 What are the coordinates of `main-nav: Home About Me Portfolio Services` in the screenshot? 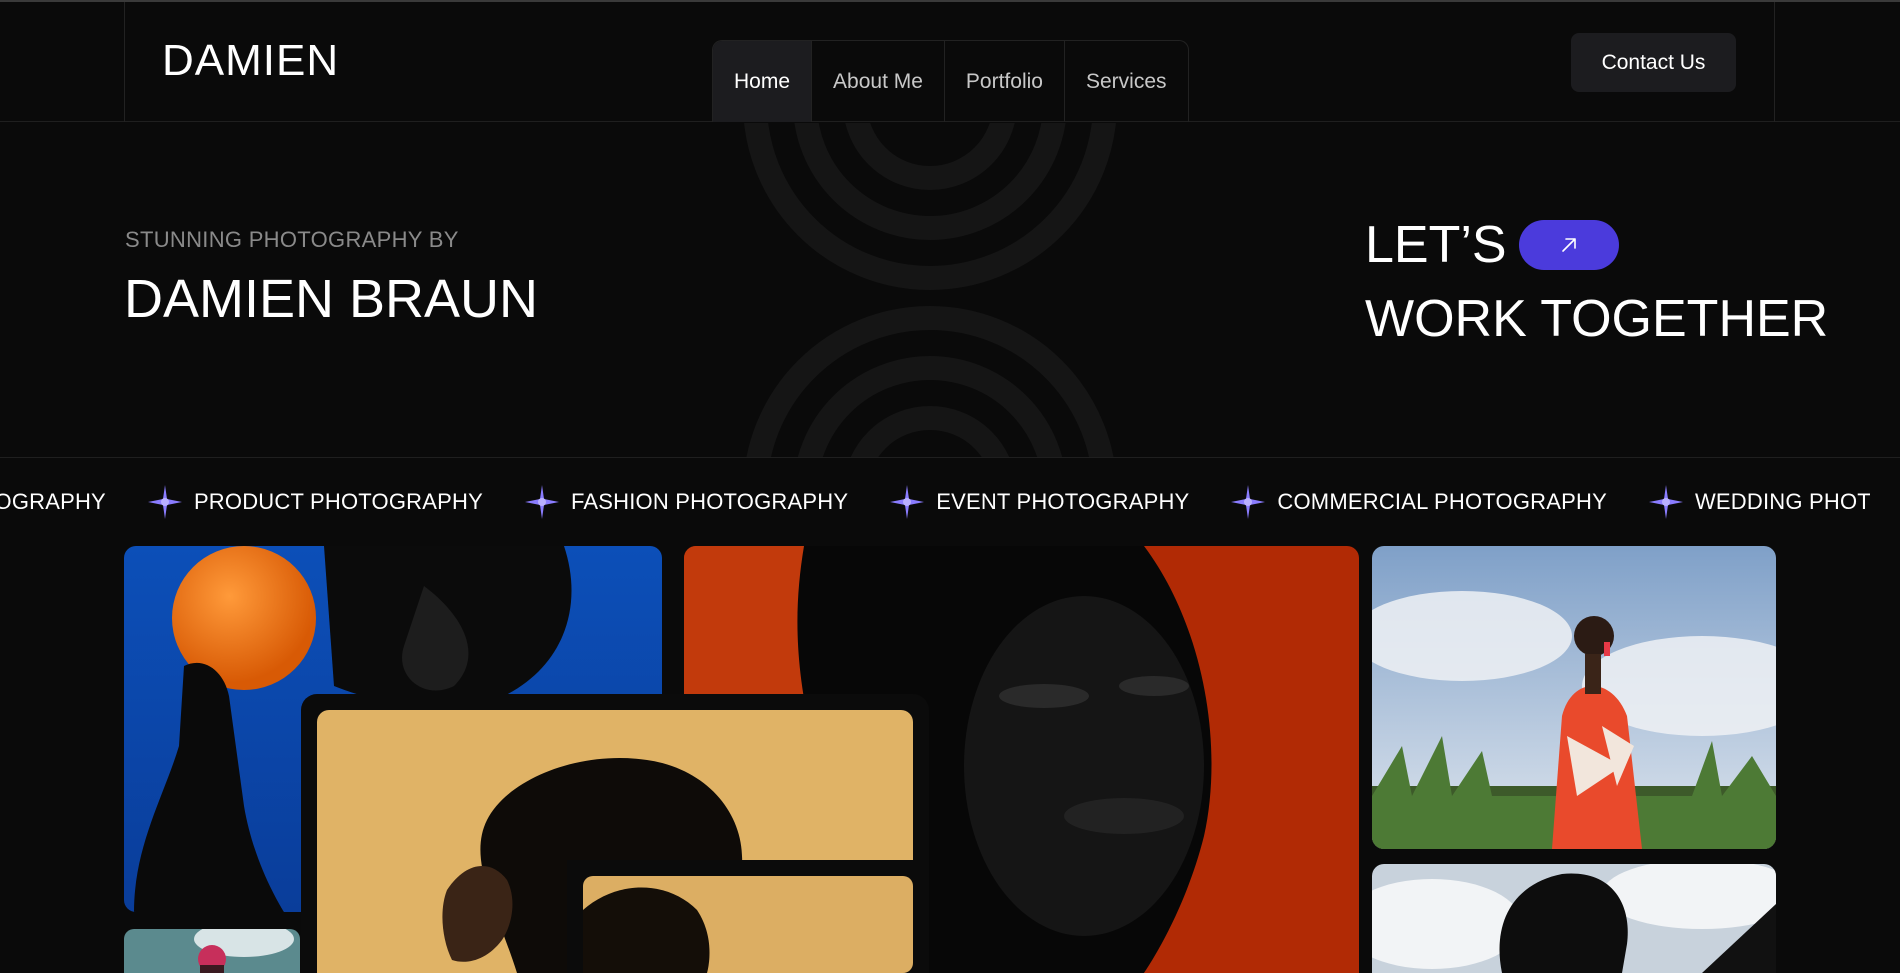 It's located at (950, 81).